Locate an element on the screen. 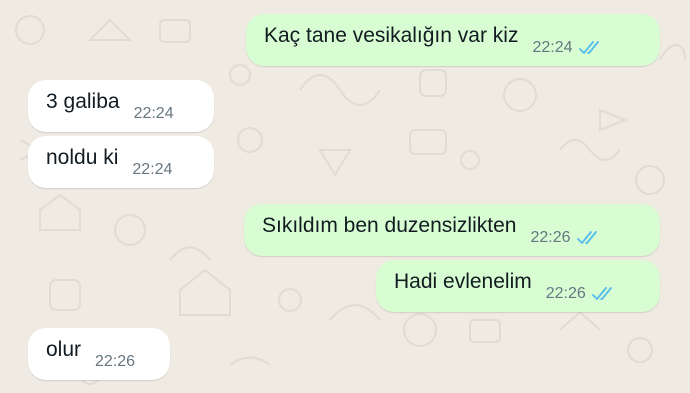 This screenshot has height=393, width=690. message-text: noldu ki is located at coordinates (82, 157).